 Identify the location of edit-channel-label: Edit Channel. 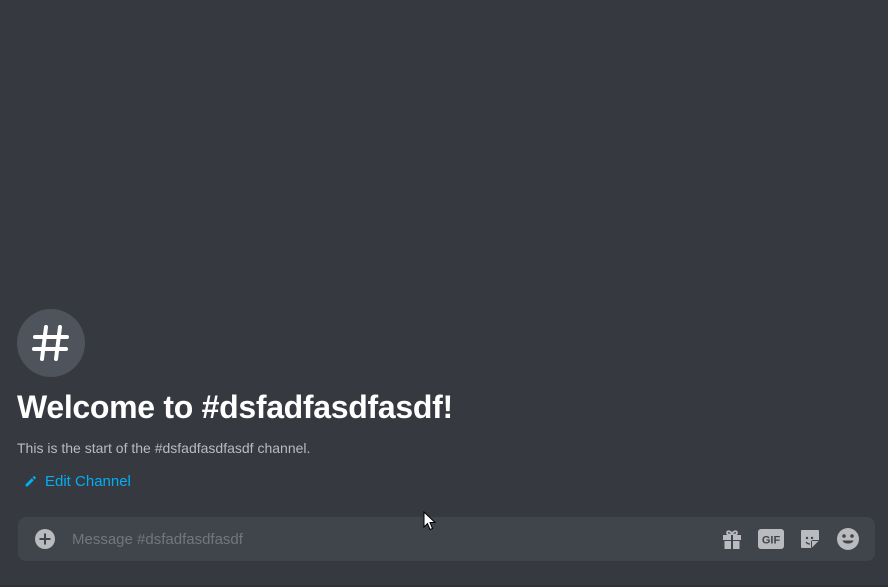
(88, 481).